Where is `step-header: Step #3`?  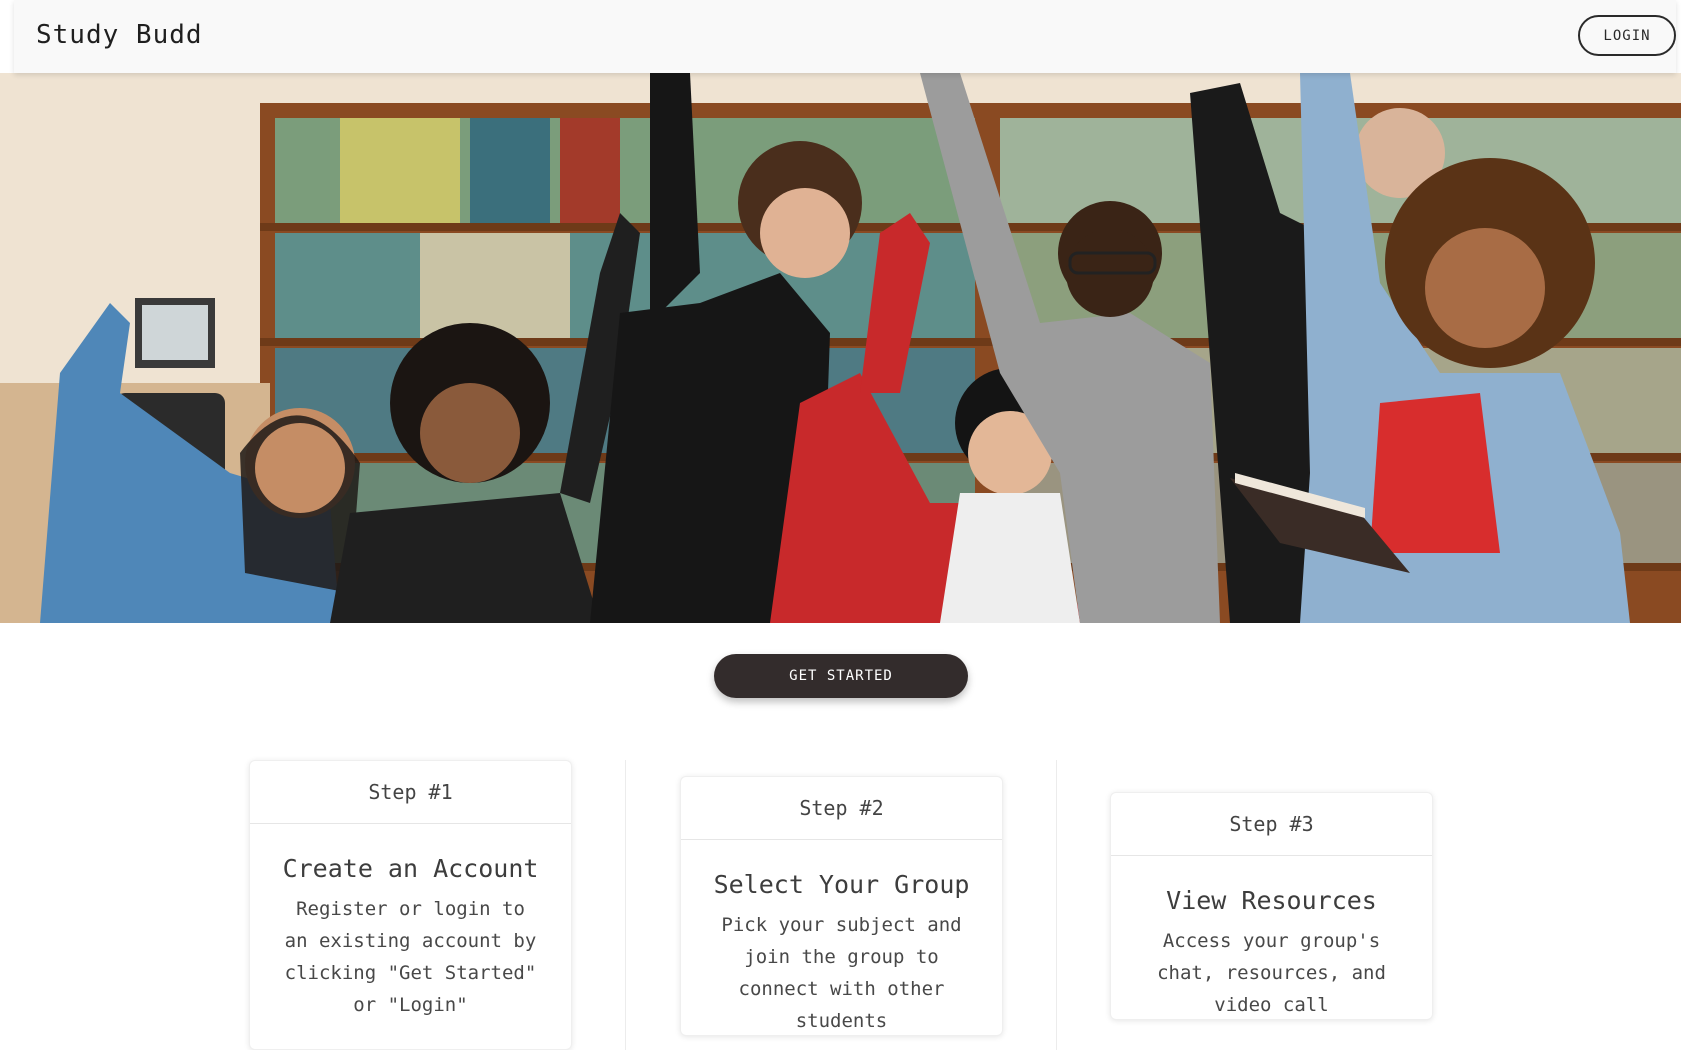
step-header: Step #3 is located at coordinates (1271, 824).